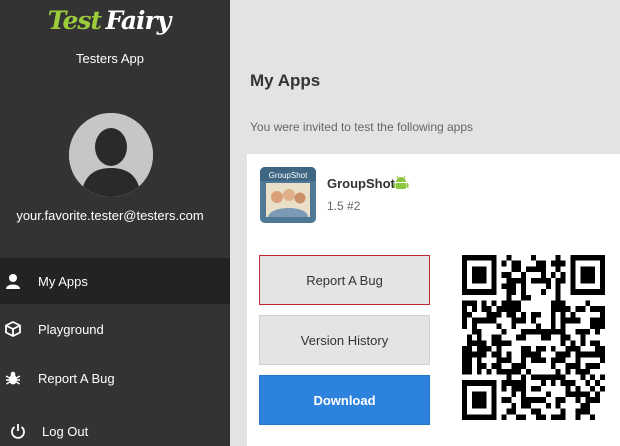  I want to click on avatar-silhouette-icon, so click(111, 155).